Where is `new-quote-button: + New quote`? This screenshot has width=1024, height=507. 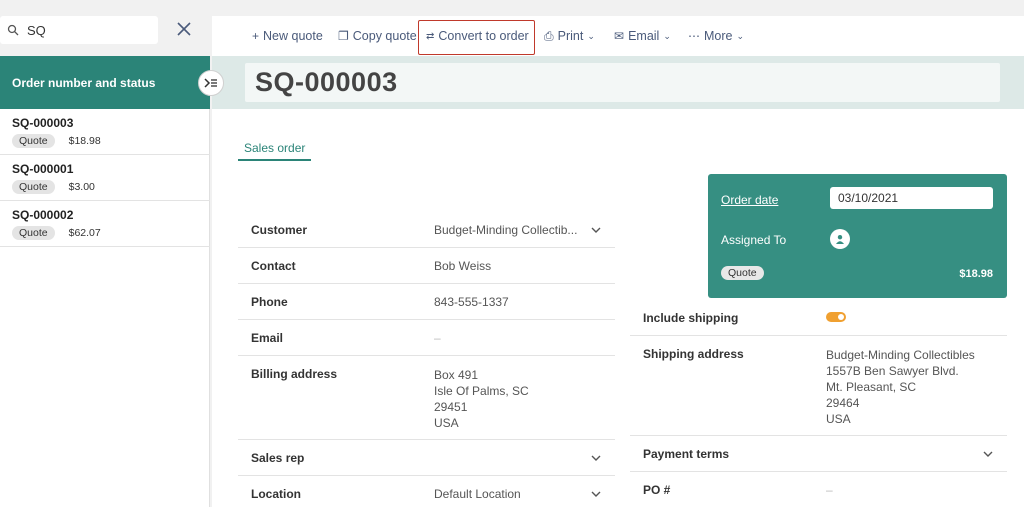 new-quote-button: + New quote is located at coordinates (287, 36).